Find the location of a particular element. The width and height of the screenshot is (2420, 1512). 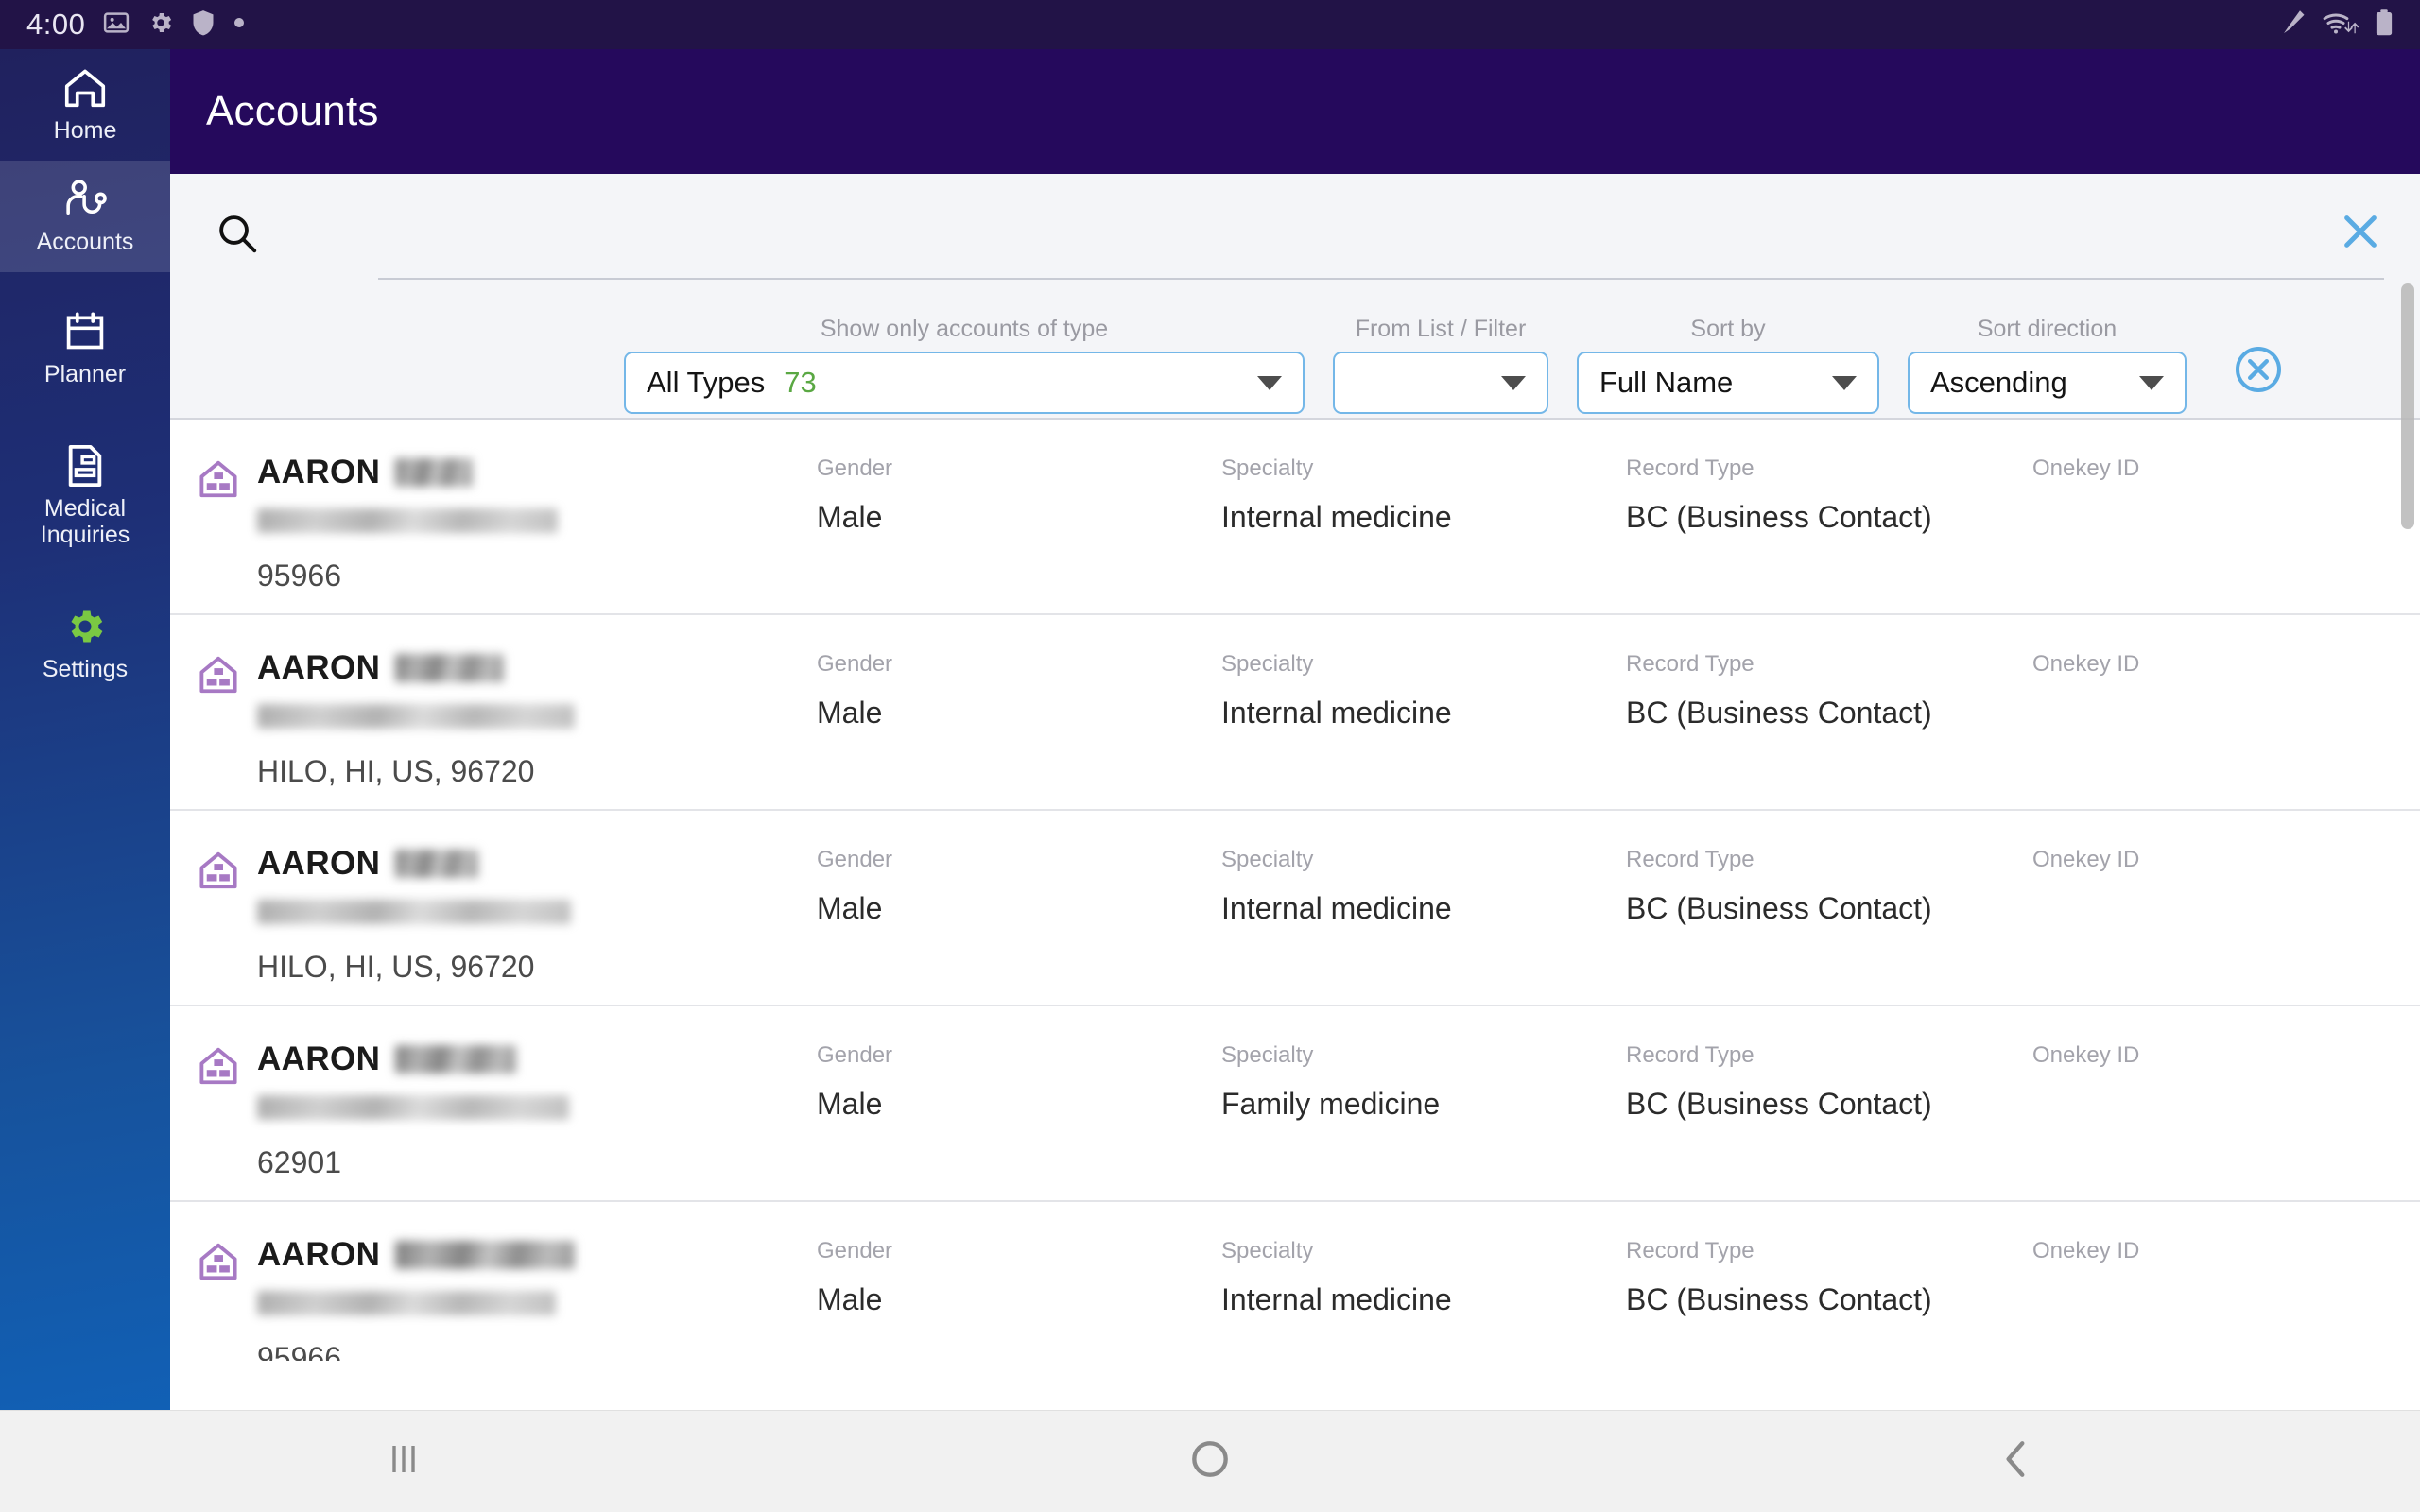

status-bar-right is located at coordinates (2337, 25).